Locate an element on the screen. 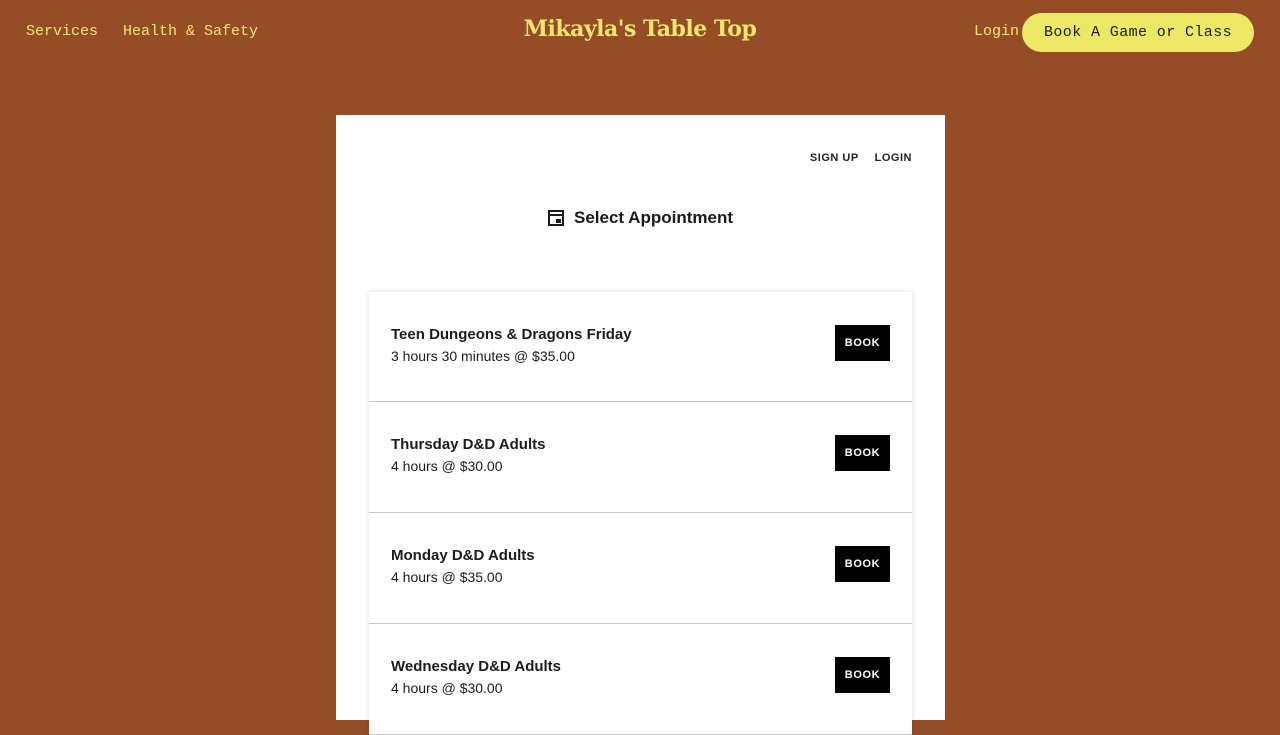  auth-links: SIGN UP LOGIN is located at coordinates (861, 158).